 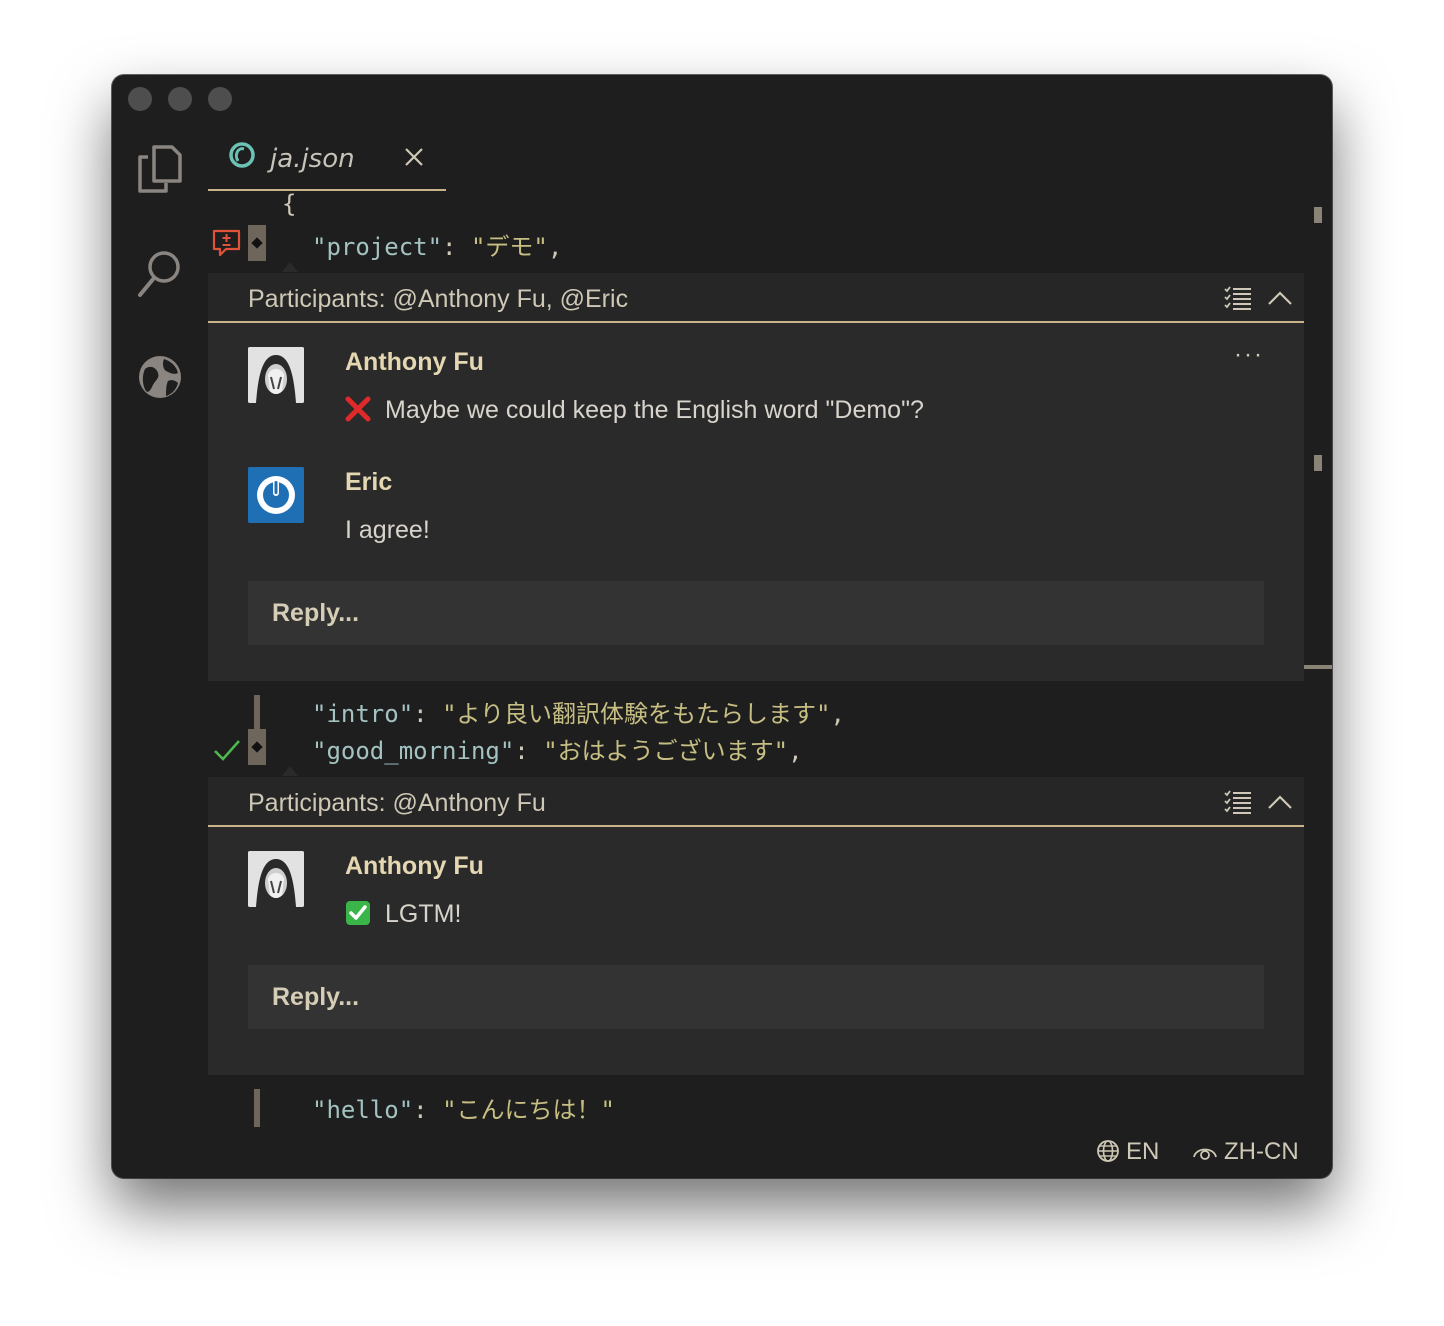 What do you see at coordinates (1318, 667) in the screenshot?
I see `scrollbar-thumb` at bounding box center [1318, 667].